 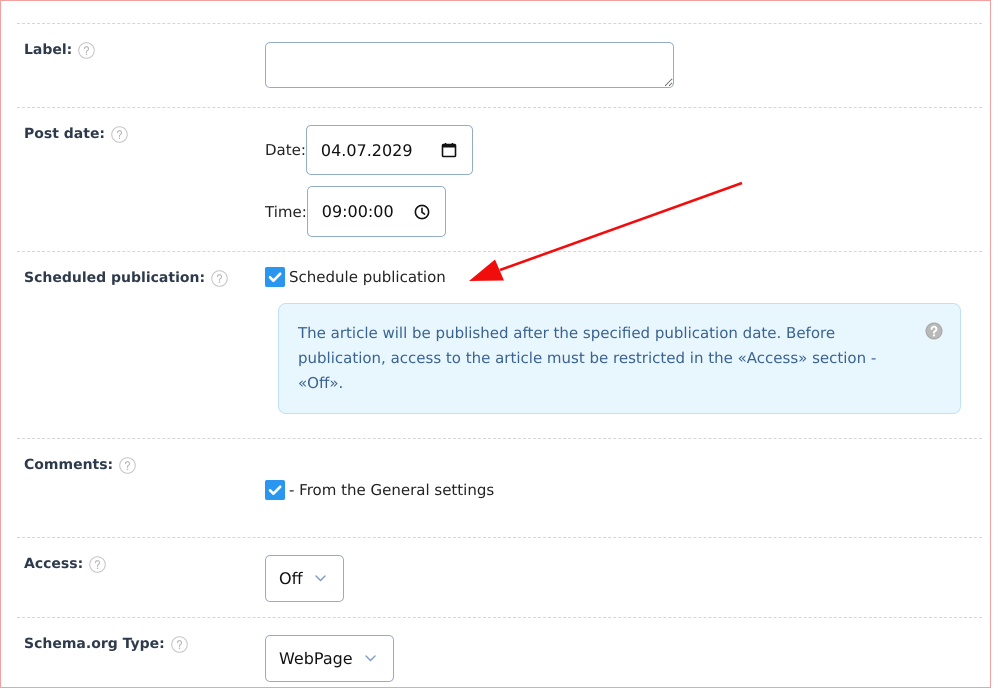 I want to click on field-label: Label:, so click(x=48, y=50).